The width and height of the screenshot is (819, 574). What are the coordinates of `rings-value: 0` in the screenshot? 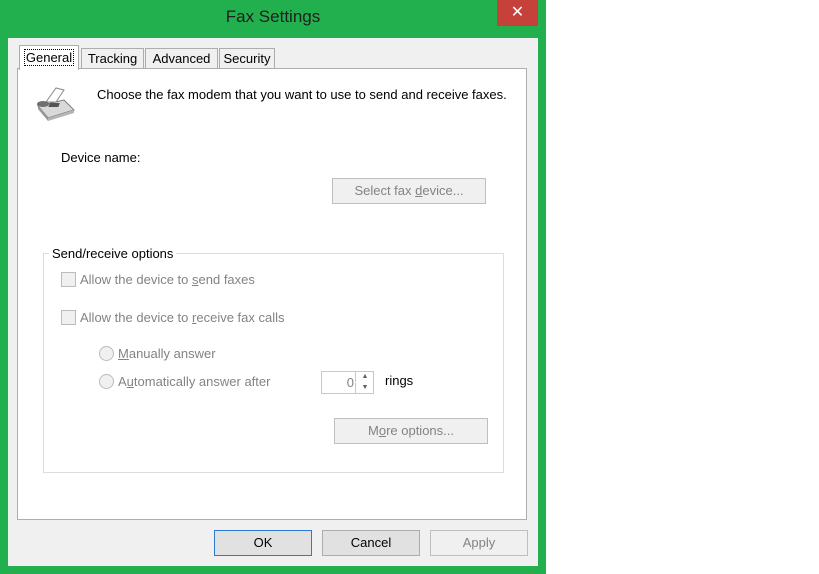 It's located at (337, 382).